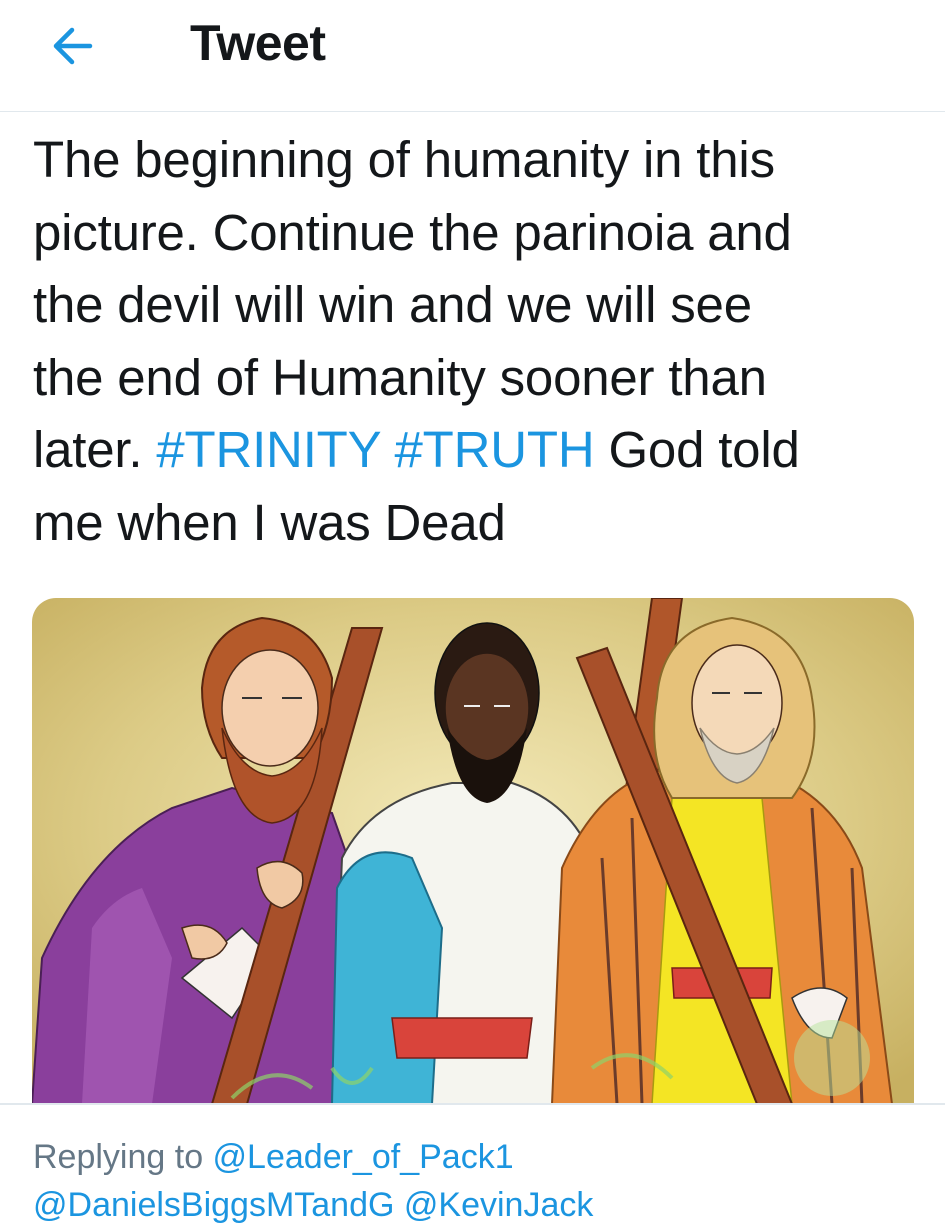 This screenshot has height=1225, width=945. I want to click on tweet-text-segment: later., so click(95, 450).